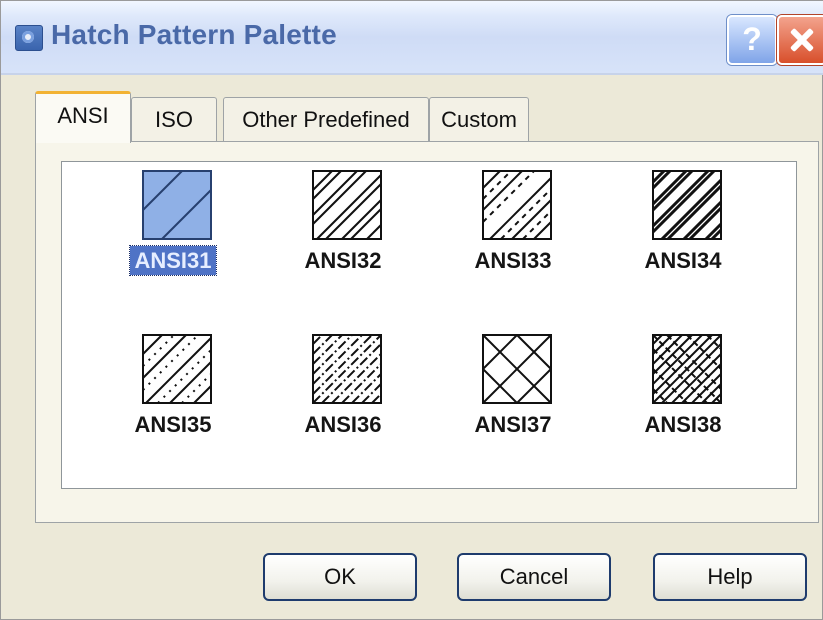 The height and width of the screenshot is (620, 823). What do you see at coordinates (752, 40) in the screenshot?
I see `help-icon: ?` at bounding box center [752, 40].